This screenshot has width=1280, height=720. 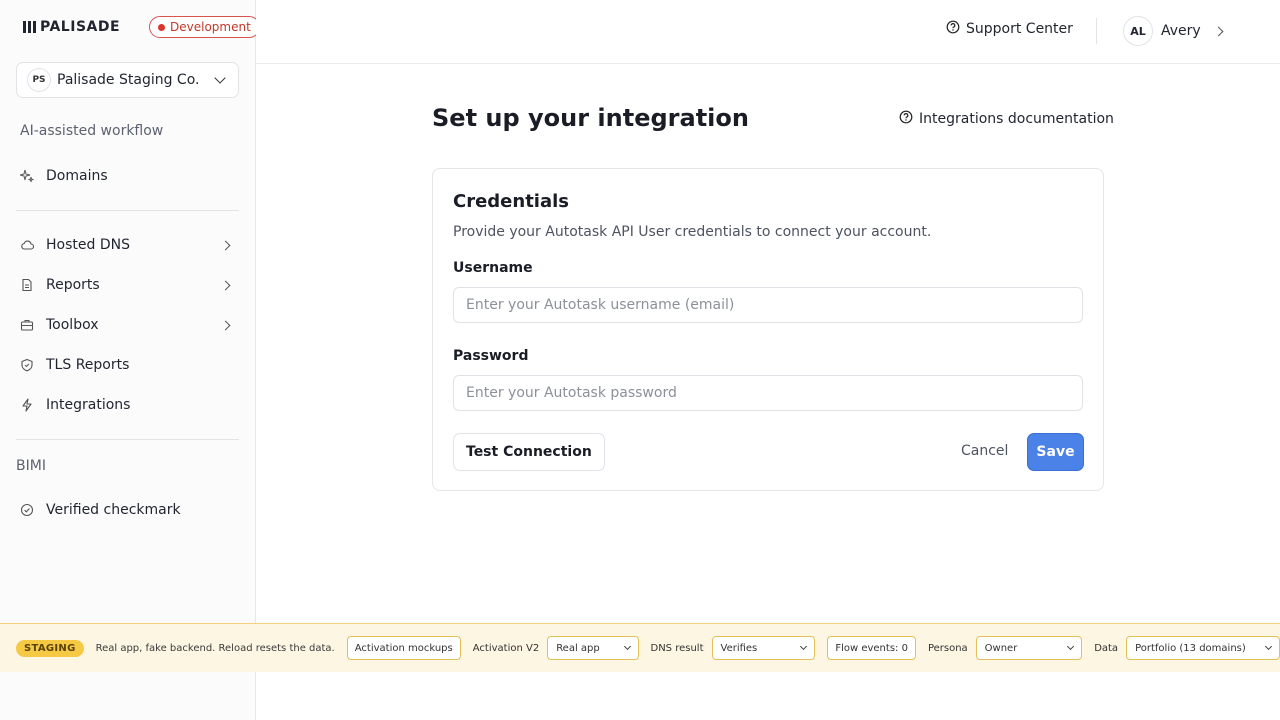 What do you see at coordinates (1106, 648) in the screenshot?
I see `data-label: Data` at bounding box center [1106, 648].